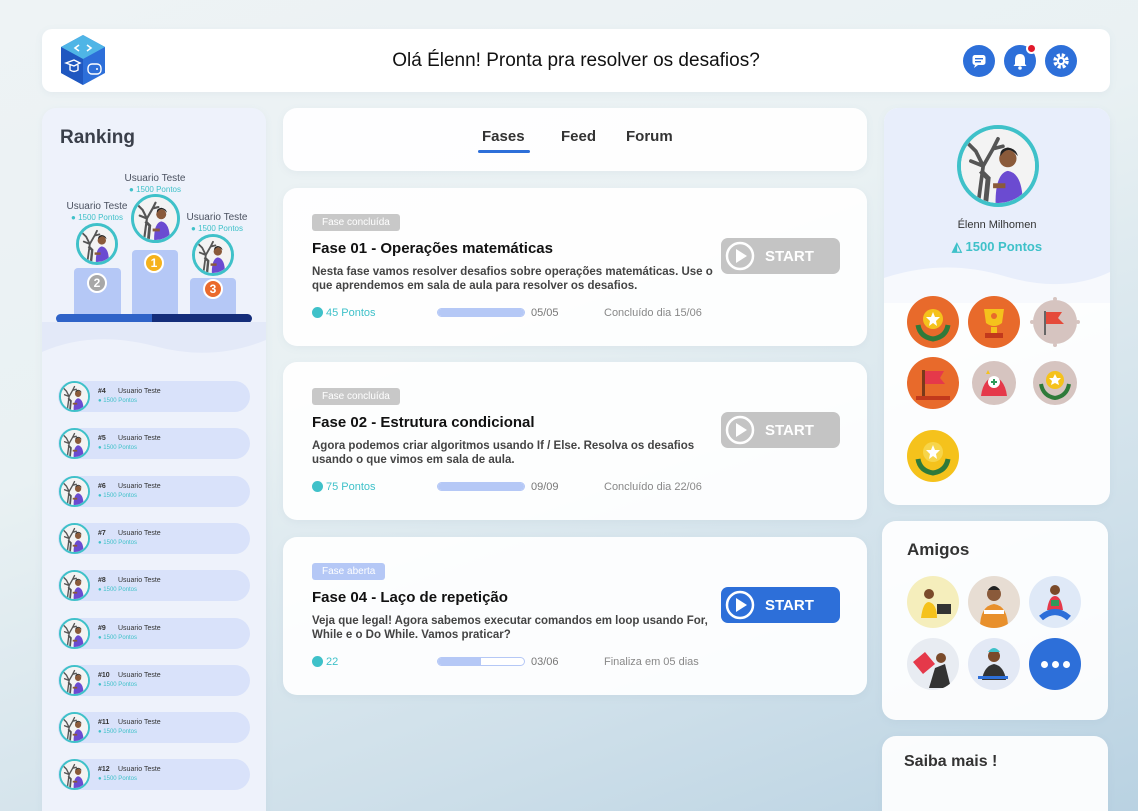 The image size is (1138, 811). Describe the element at coordinates (651, 662) in the screenshot. I see `phase-deadline-status: Finaliza em 05 dias` at that location.